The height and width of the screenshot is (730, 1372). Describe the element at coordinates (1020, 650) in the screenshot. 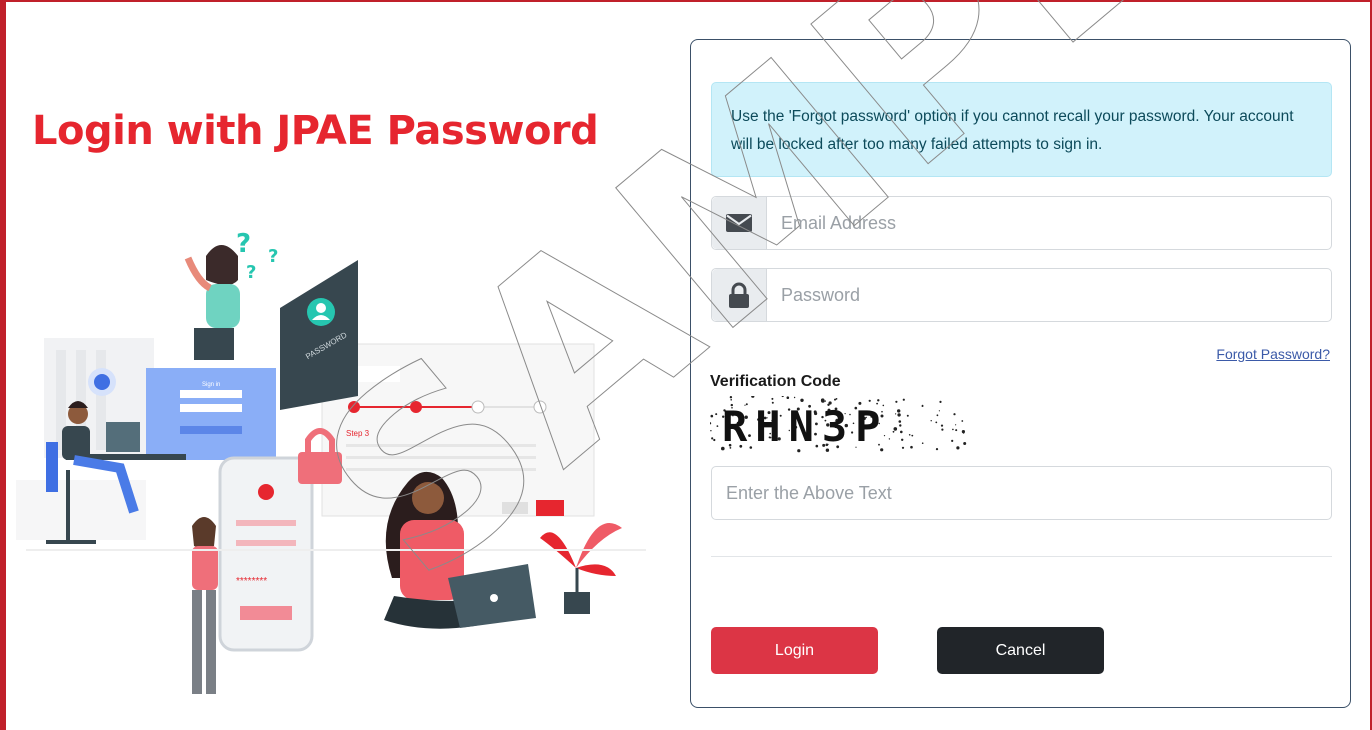

I see `cancel-button: Cancel` at that location.